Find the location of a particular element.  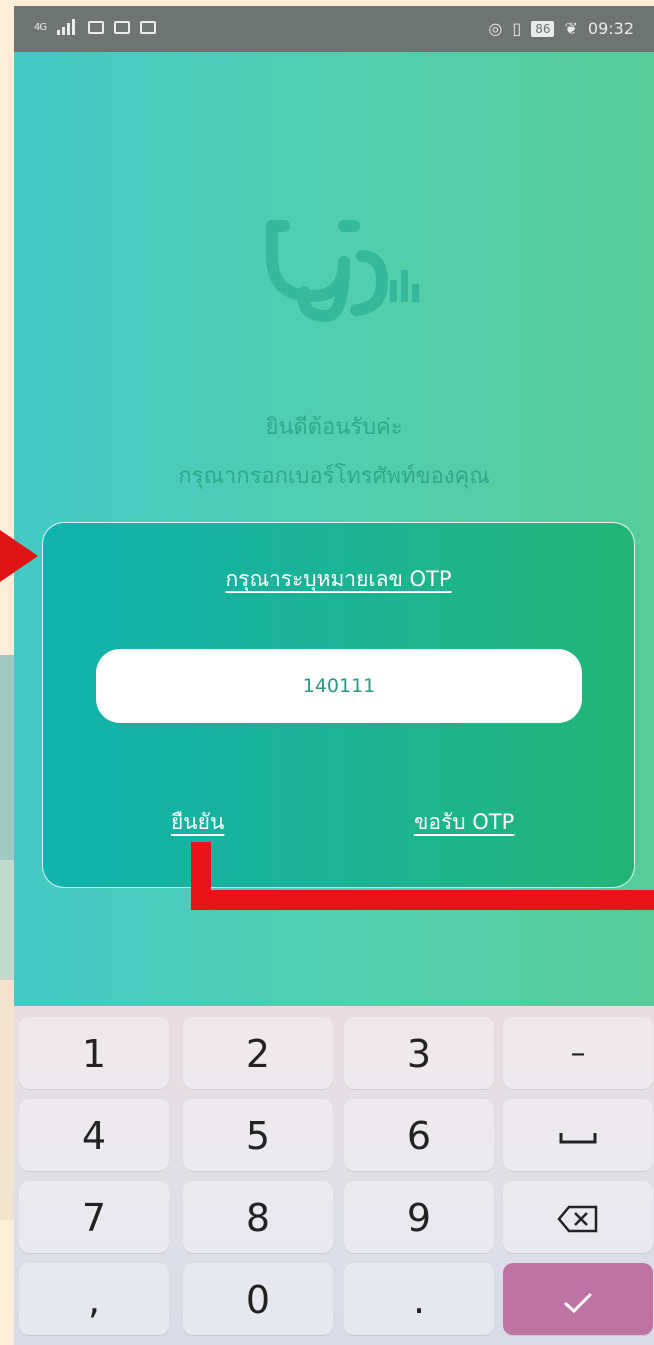

key-backspace is located at coordinates (578, 1217).